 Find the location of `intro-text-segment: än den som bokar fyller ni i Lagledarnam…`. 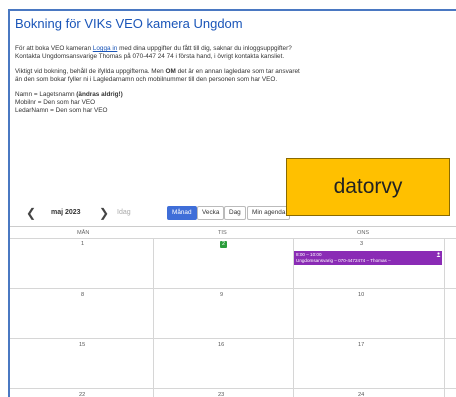

intro-text-segment: än den som bokar fyller ni i Lagledarnam… is located at coordinates (146, 80).